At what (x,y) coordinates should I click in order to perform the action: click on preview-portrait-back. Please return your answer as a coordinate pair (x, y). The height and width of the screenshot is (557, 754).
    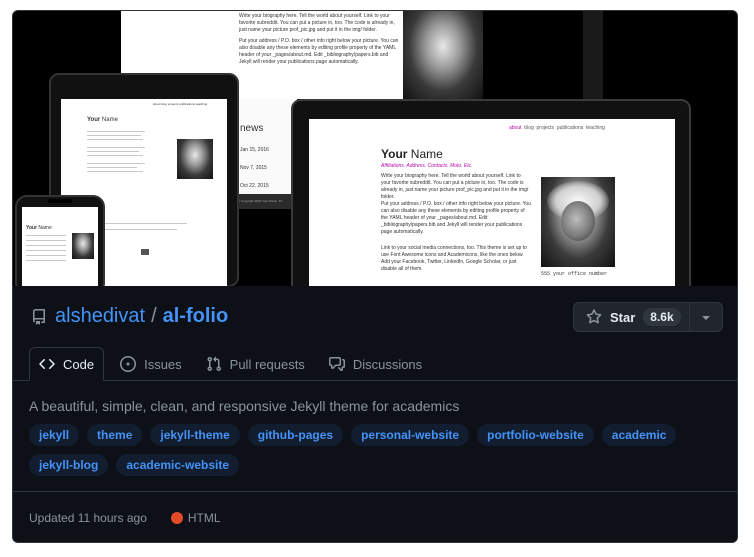
    Looking at the image, I should click on (443, 55).